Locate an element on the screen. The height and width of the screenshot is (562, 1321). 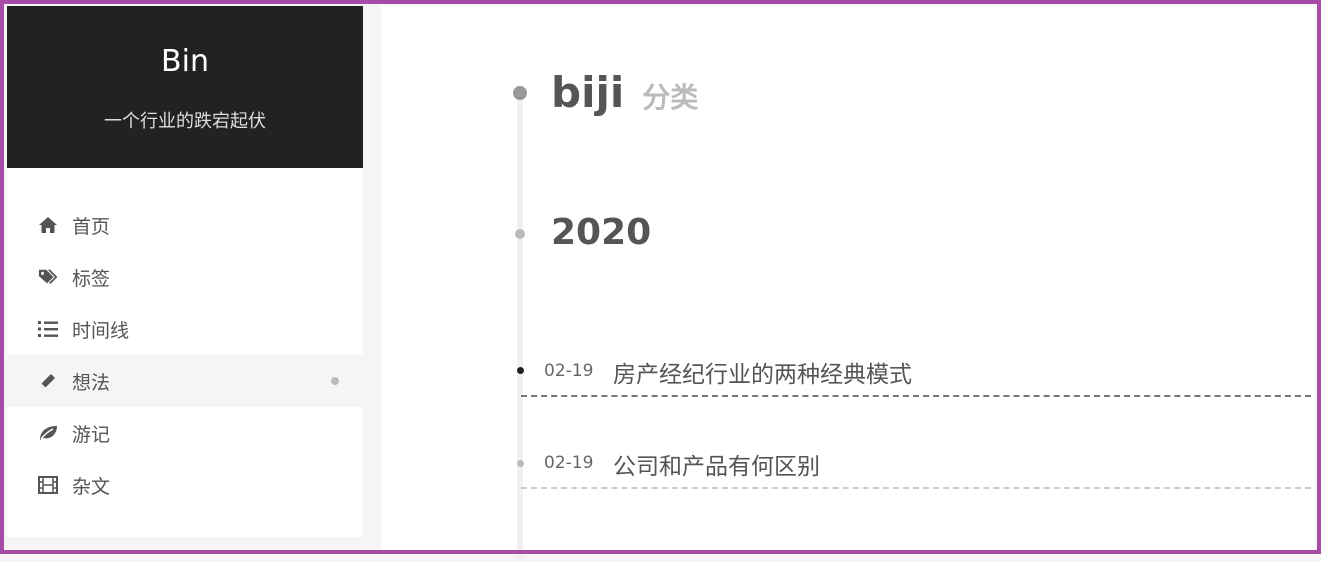
menu-item-label: 标签 is located at coordinates (91, 278).